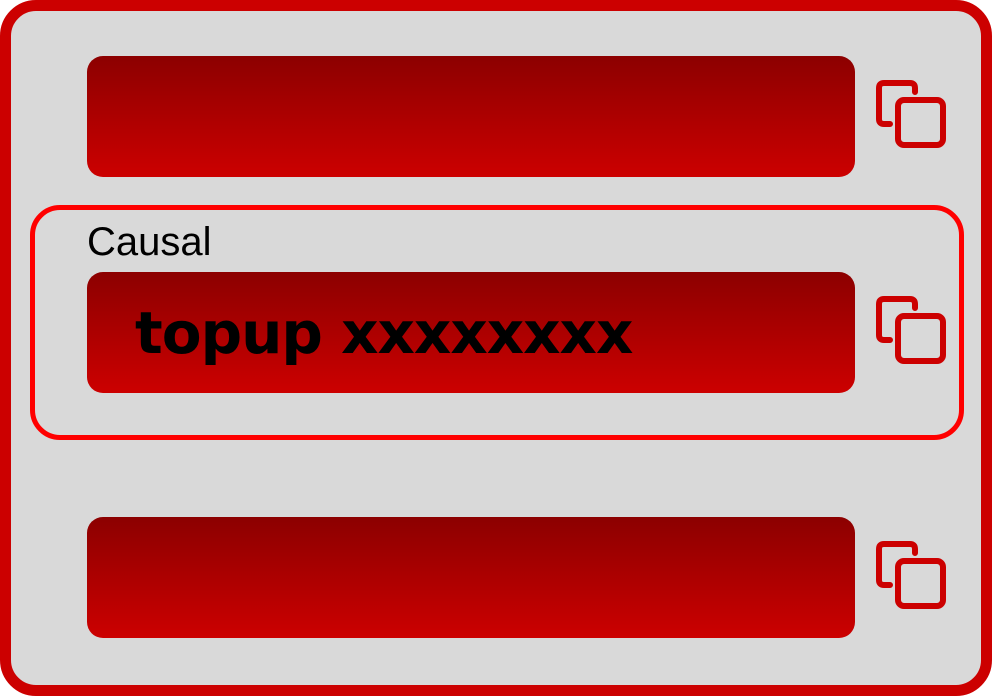 Image resolution: width=992 pixels, height=696 pixels. Describe the element at coordinates (149, 242) in the screenshot. I see `causal-label: Causal` at that location.